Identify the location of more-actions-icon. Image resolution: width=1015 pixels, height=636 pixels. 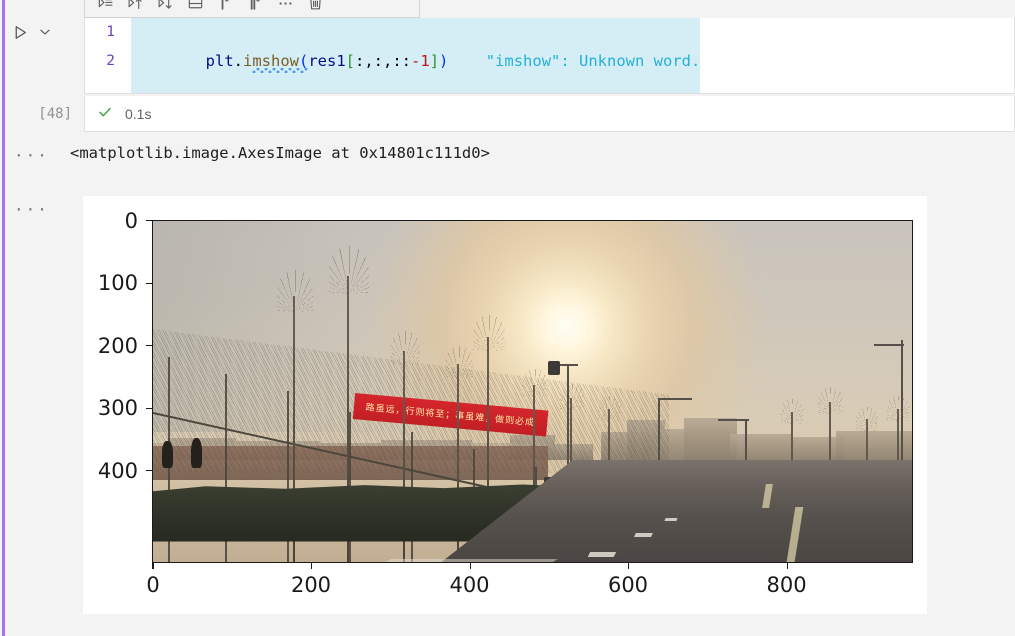
(285, 7).